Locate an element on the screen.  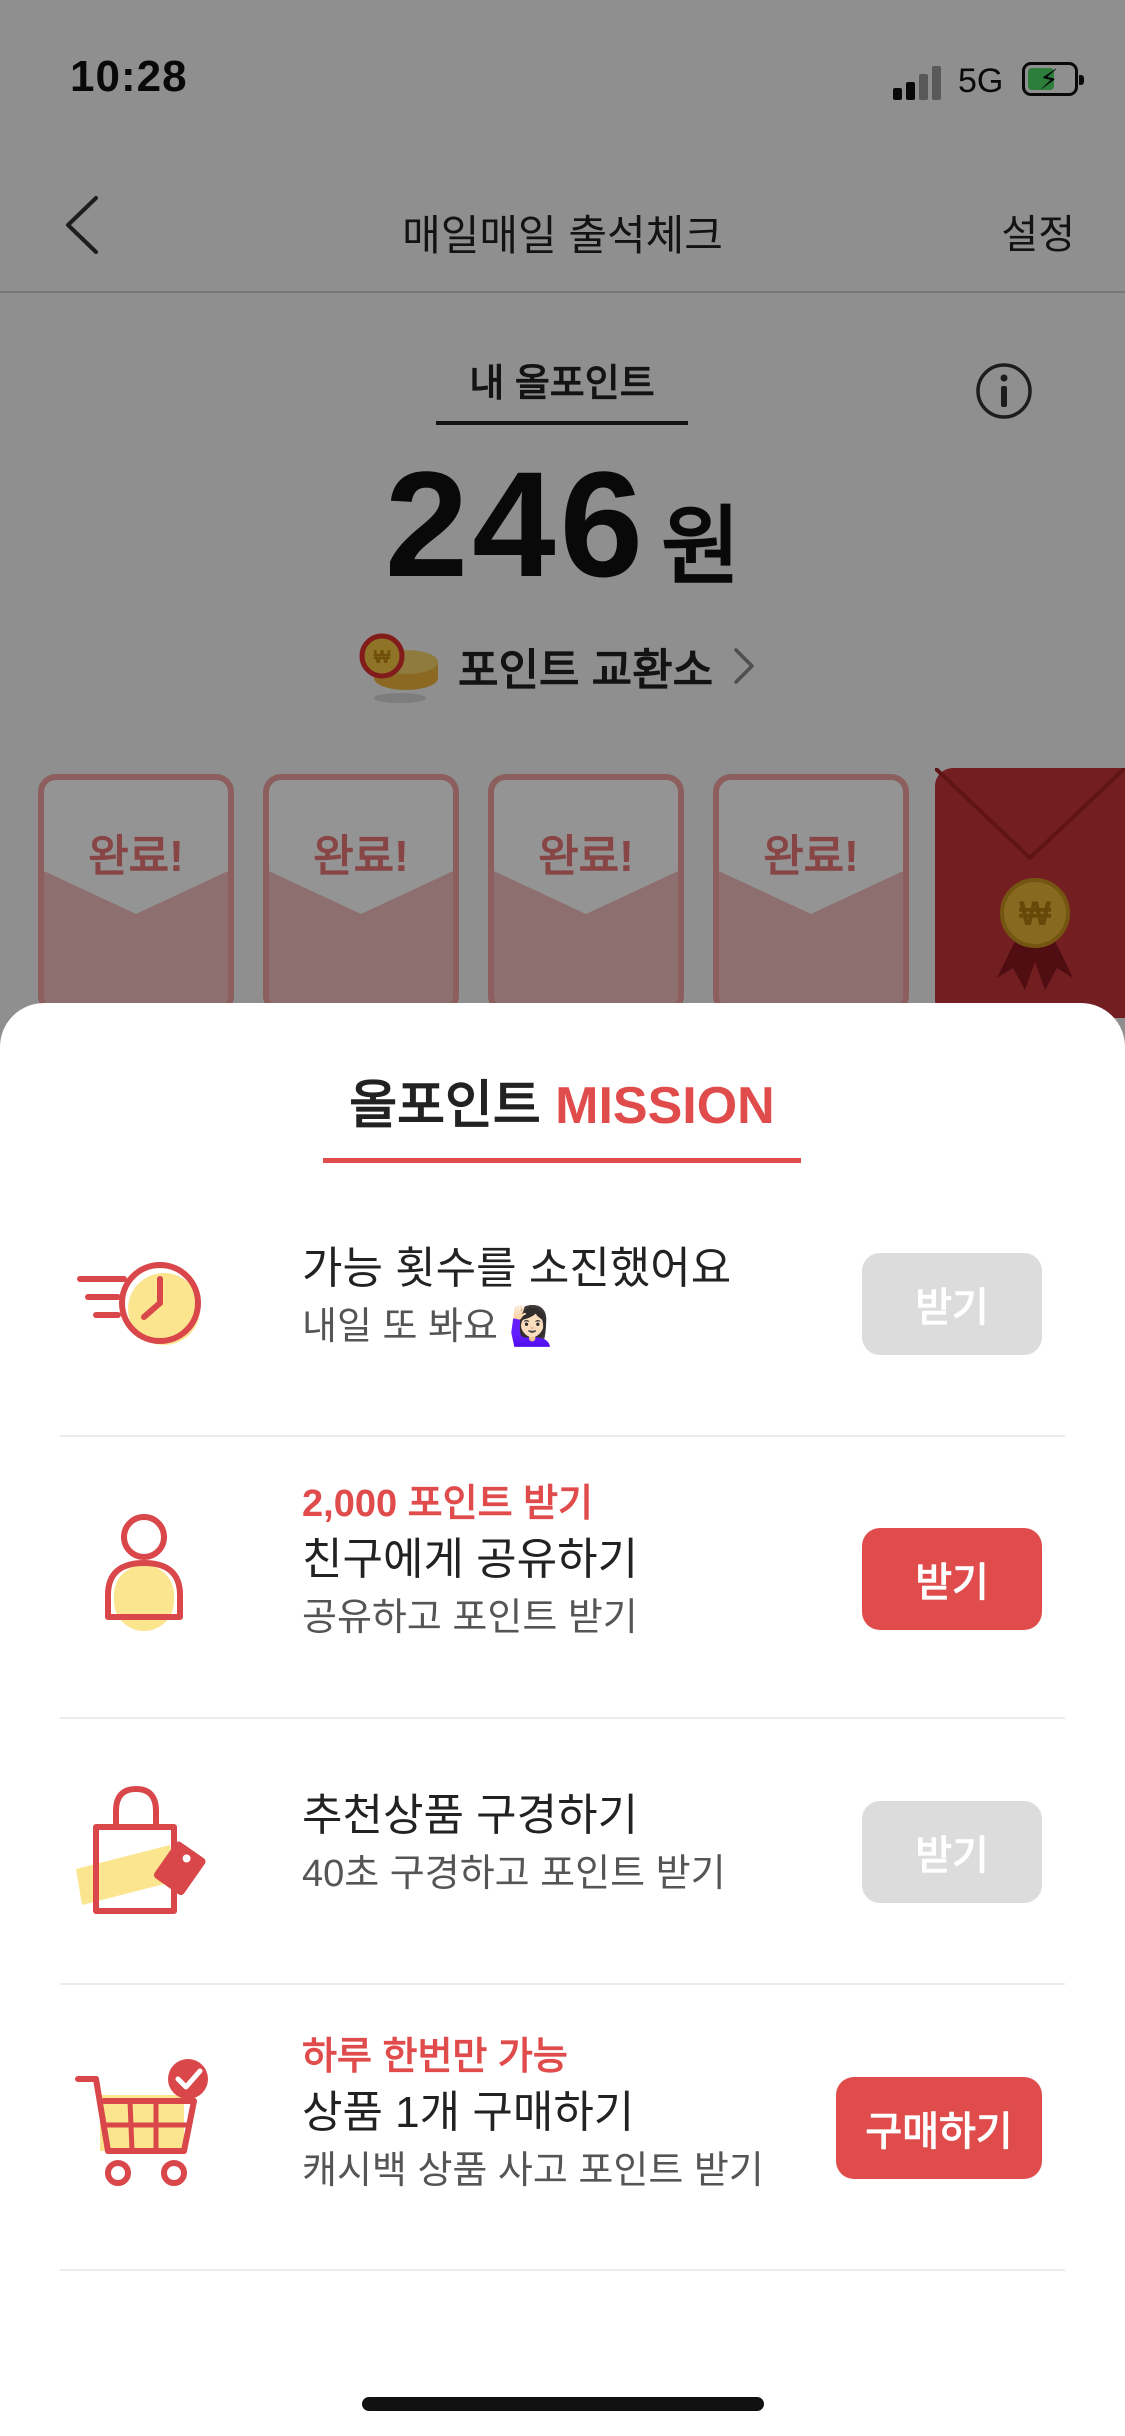
clock-speed-icon is located at coordinates (139, 1303).